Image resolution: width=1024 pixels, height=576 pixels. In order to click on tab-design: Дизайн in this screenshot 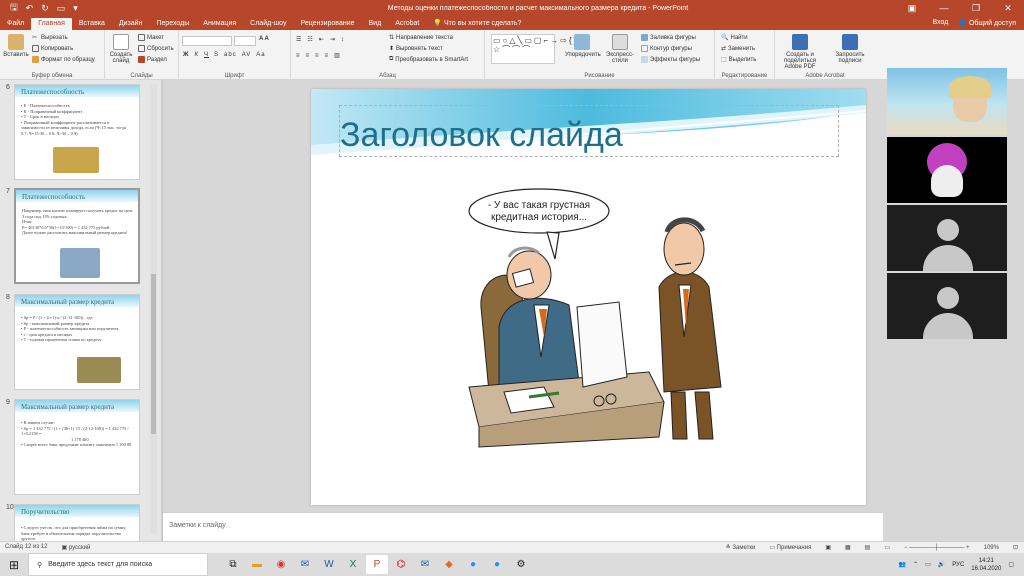, I will do `click(131, 24)`.